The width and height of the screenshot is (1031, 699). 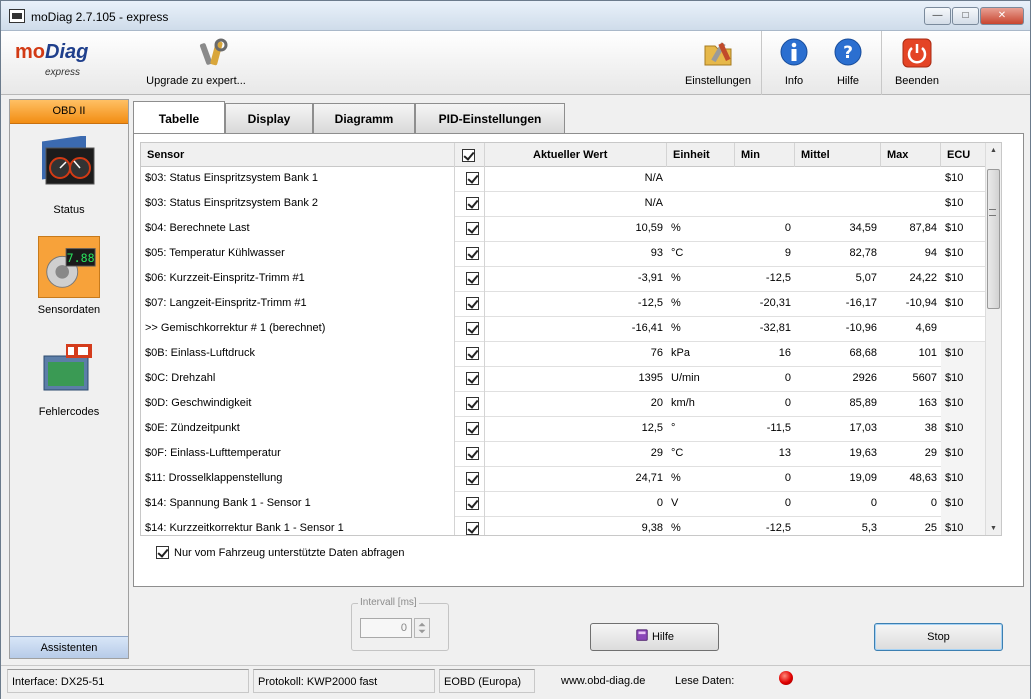 What do you see at coordinates (422, 628) in the screenshot?
I see `interval-spinner` at bounding box center [422, 628].